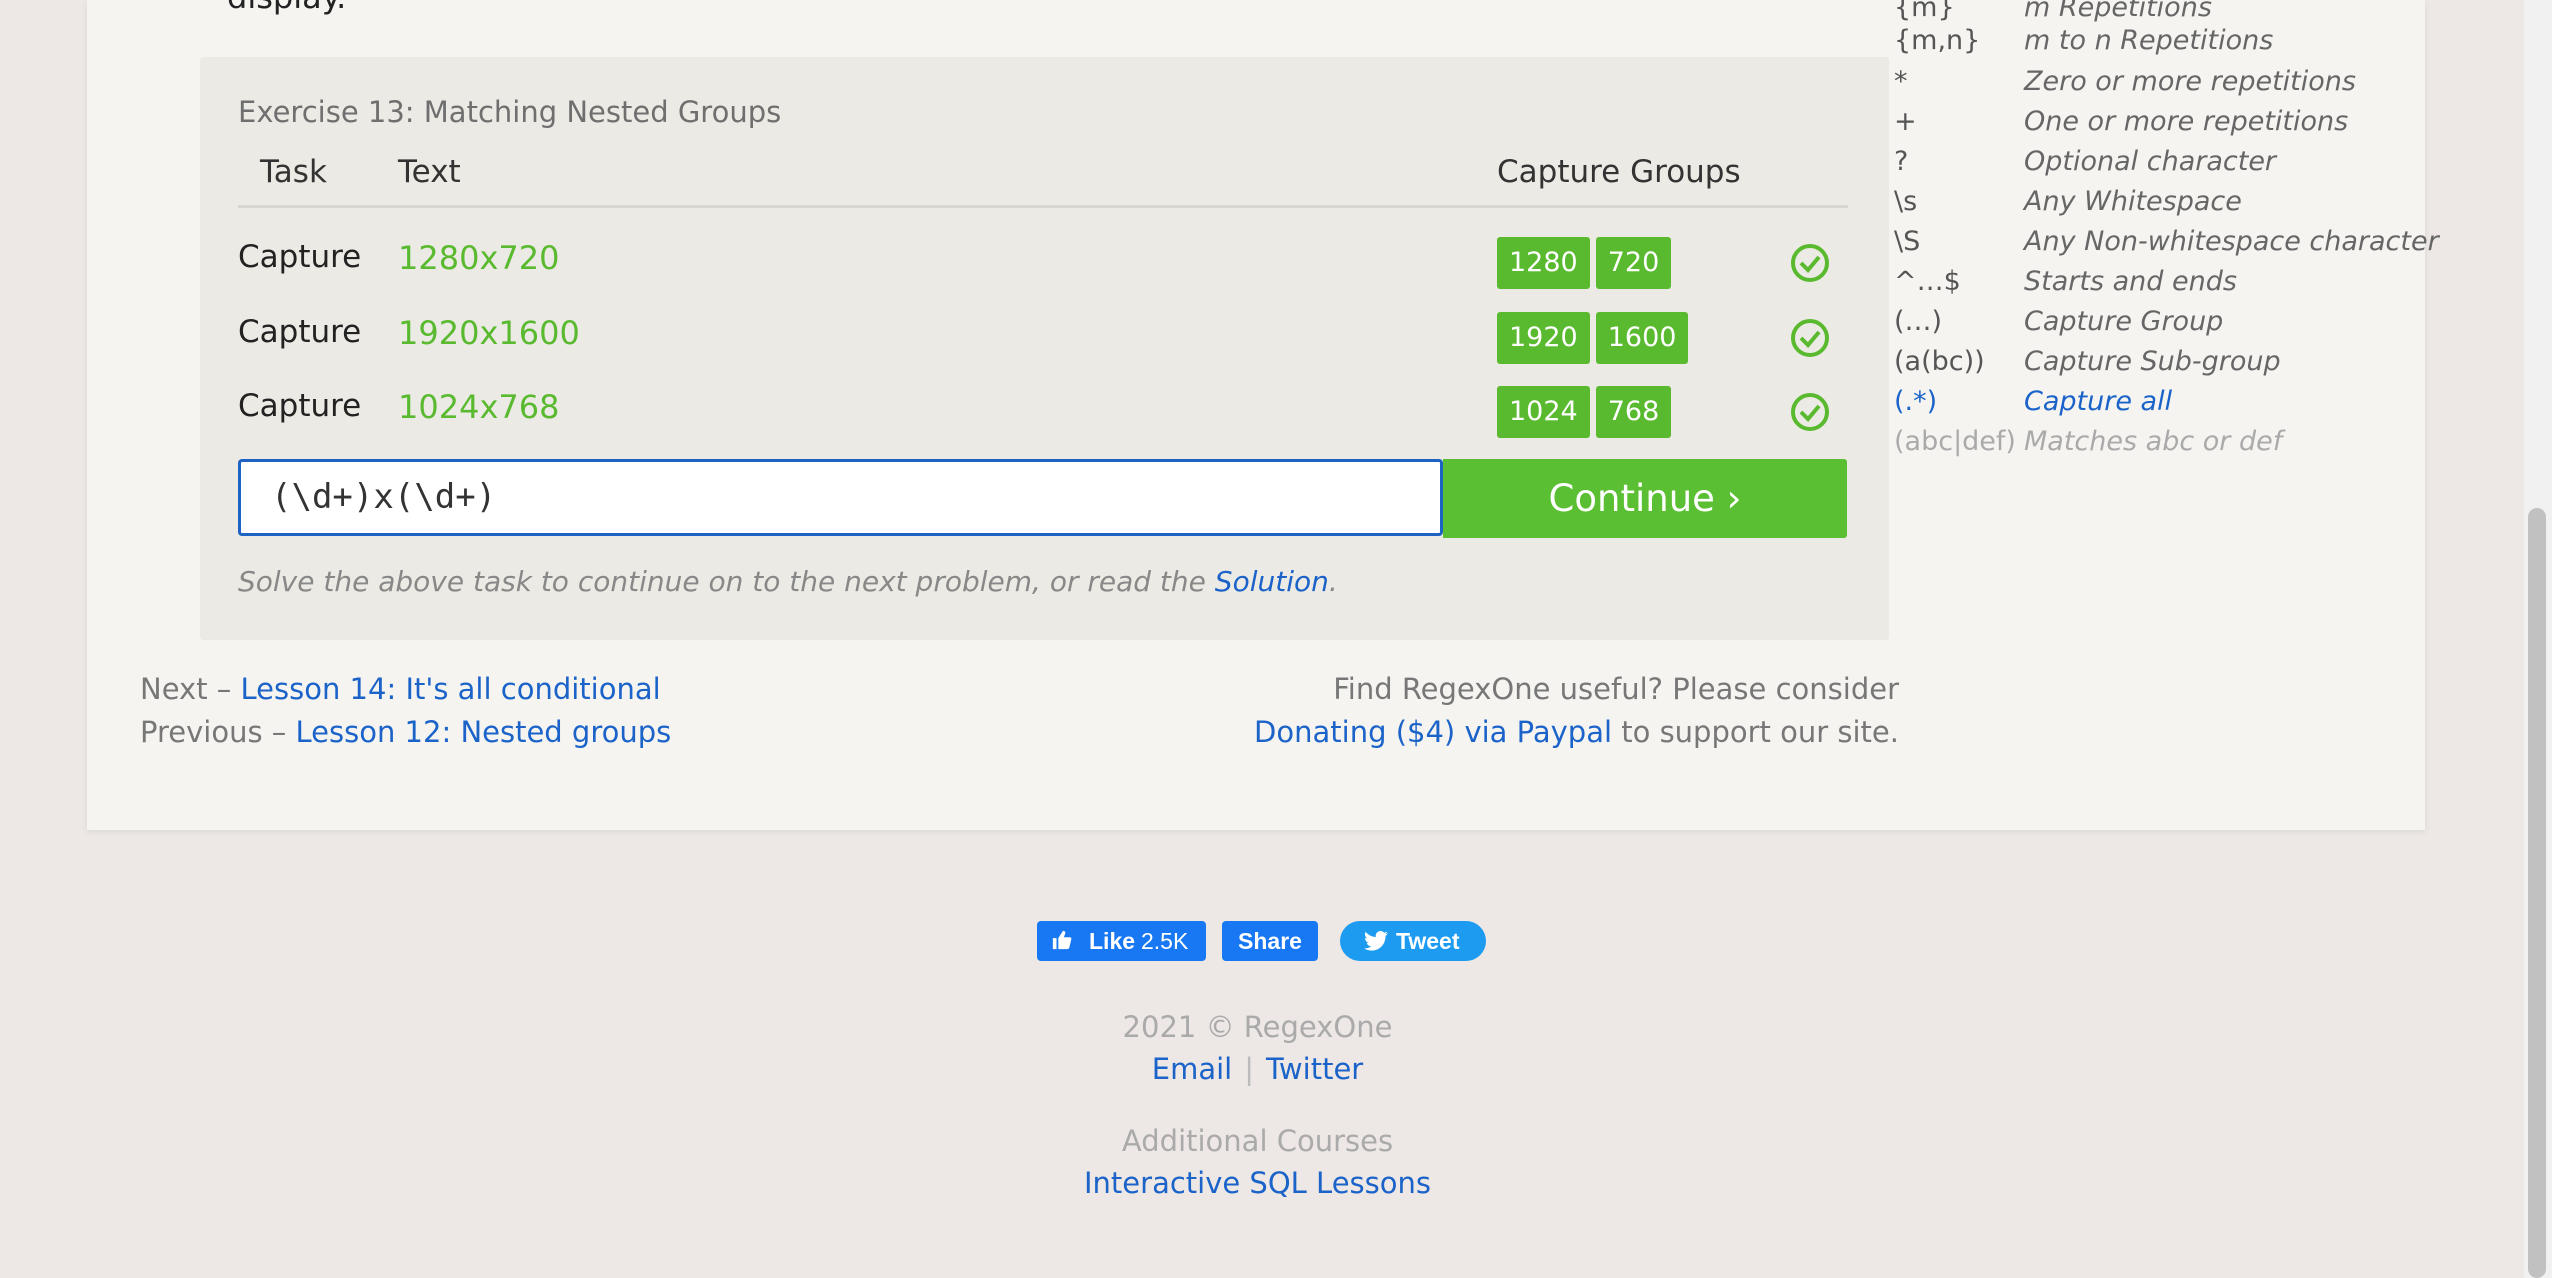 The height and width of the screenshot is (1278, 2552). What do you see at coordinates (840, 497) in the screenshot?
I see `regex-answer-input: (\d+)x(\d+)` at bounding box center [840, 497].